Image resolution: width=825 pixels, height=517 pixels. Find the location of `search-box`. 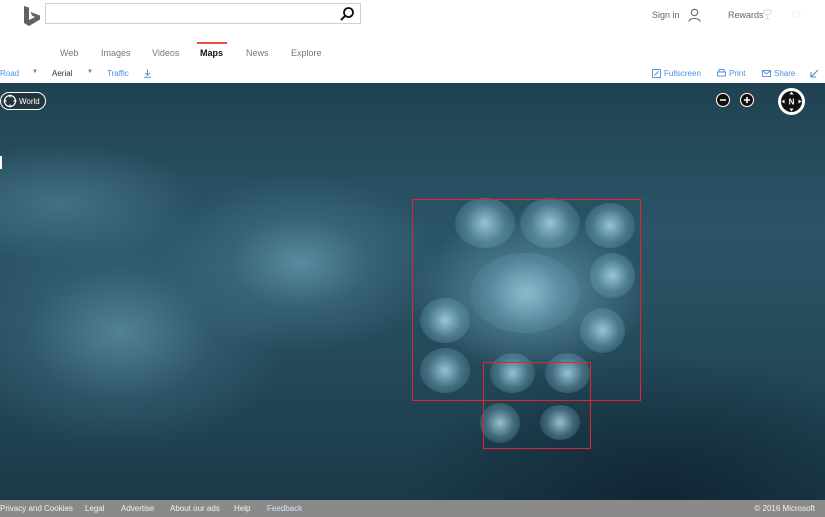

search-box is located at coordinates (203, 13).